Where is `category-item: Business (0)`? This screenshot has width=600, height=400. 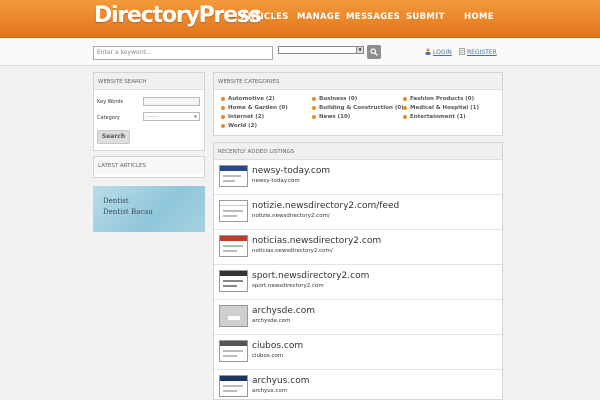 category-item: Business (0) is located at coordinates (334, 99).